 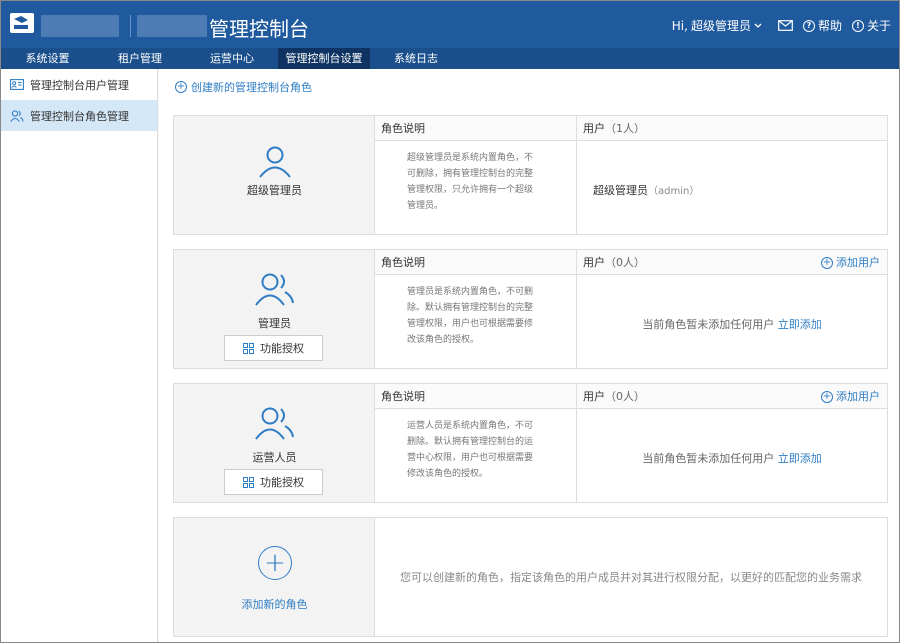 I want to click on help-label: 帮助, so click(x=829, y=26).